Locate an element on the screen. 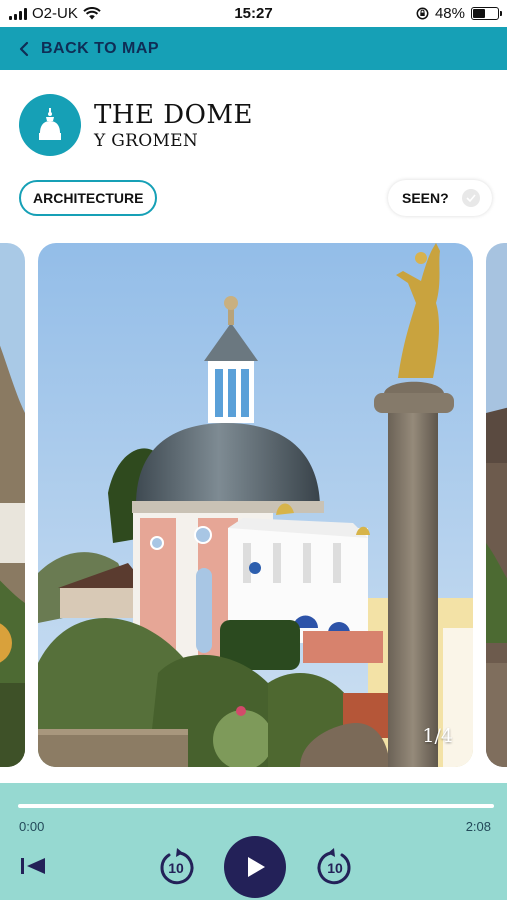 This screenshot has height=900, width=507. carrier-name: O2-UK is located at coordinates (55, 13).